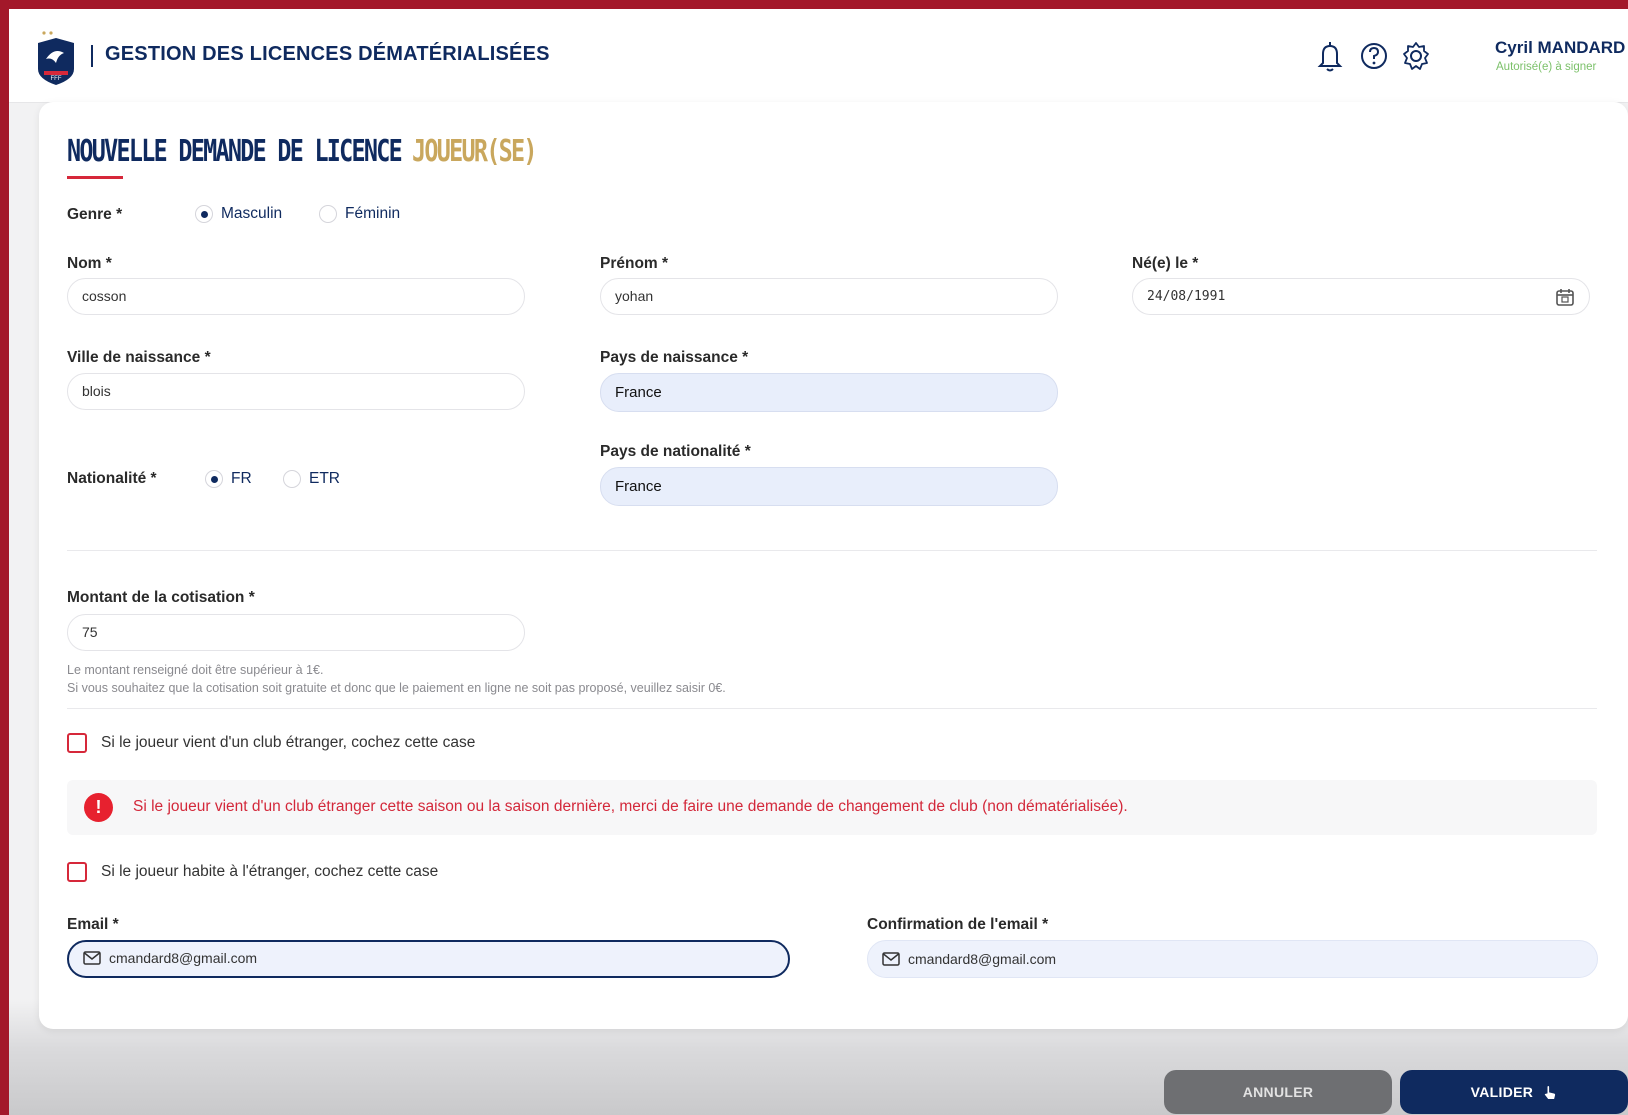 This screenshot has width=1628, height=1115. I want to click on radio-label: Masculin, so click(252, 213).